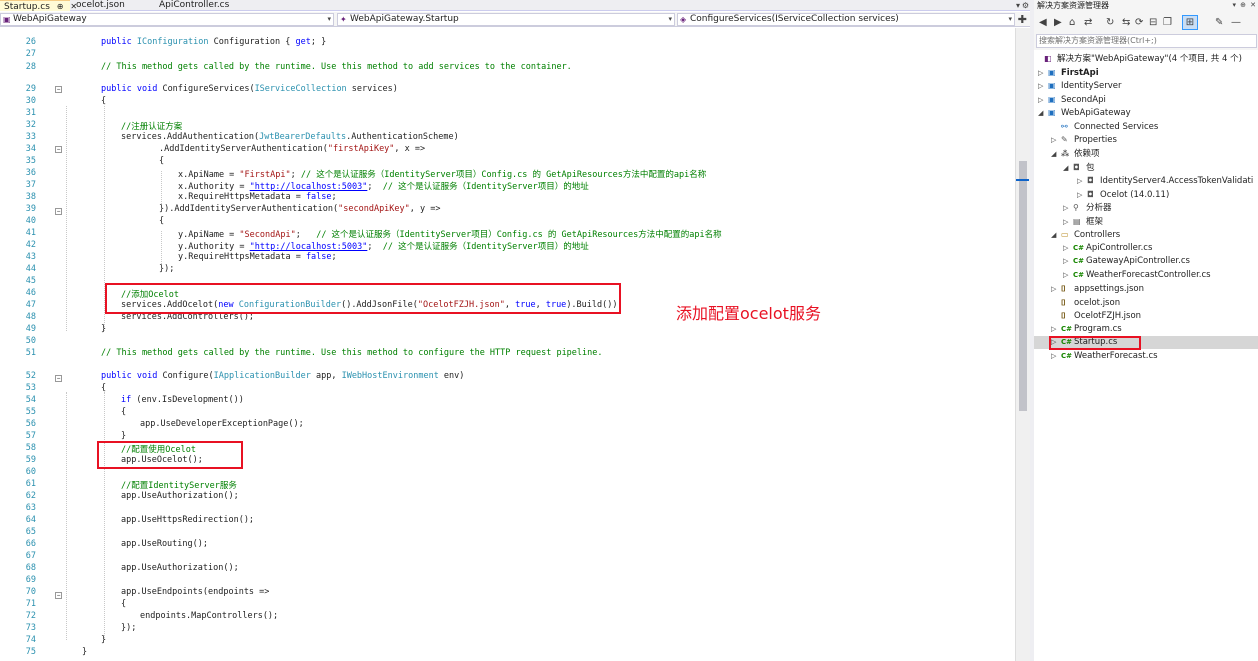 This screenshot has height=661, width=1258. What do you see at coordinates (1077, 221) in the screenshot?
I see `framework-icon: ▤` at bounding box center [1077, 221].